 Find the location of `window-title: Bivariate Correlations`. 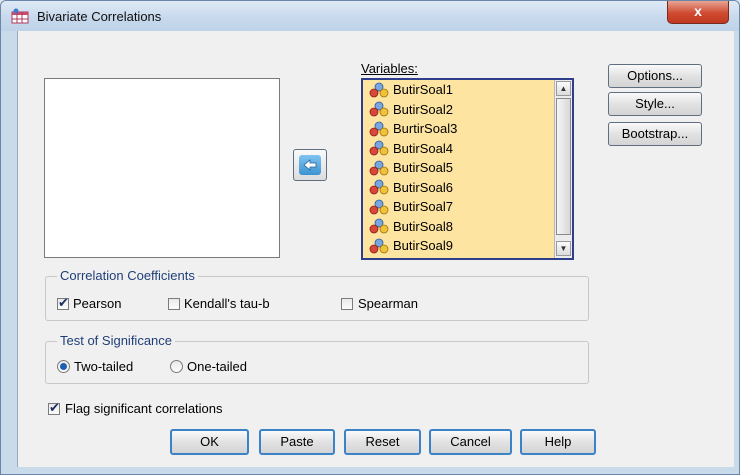

window-title: Bivariate Correlations is located at coordinates (99, 16).